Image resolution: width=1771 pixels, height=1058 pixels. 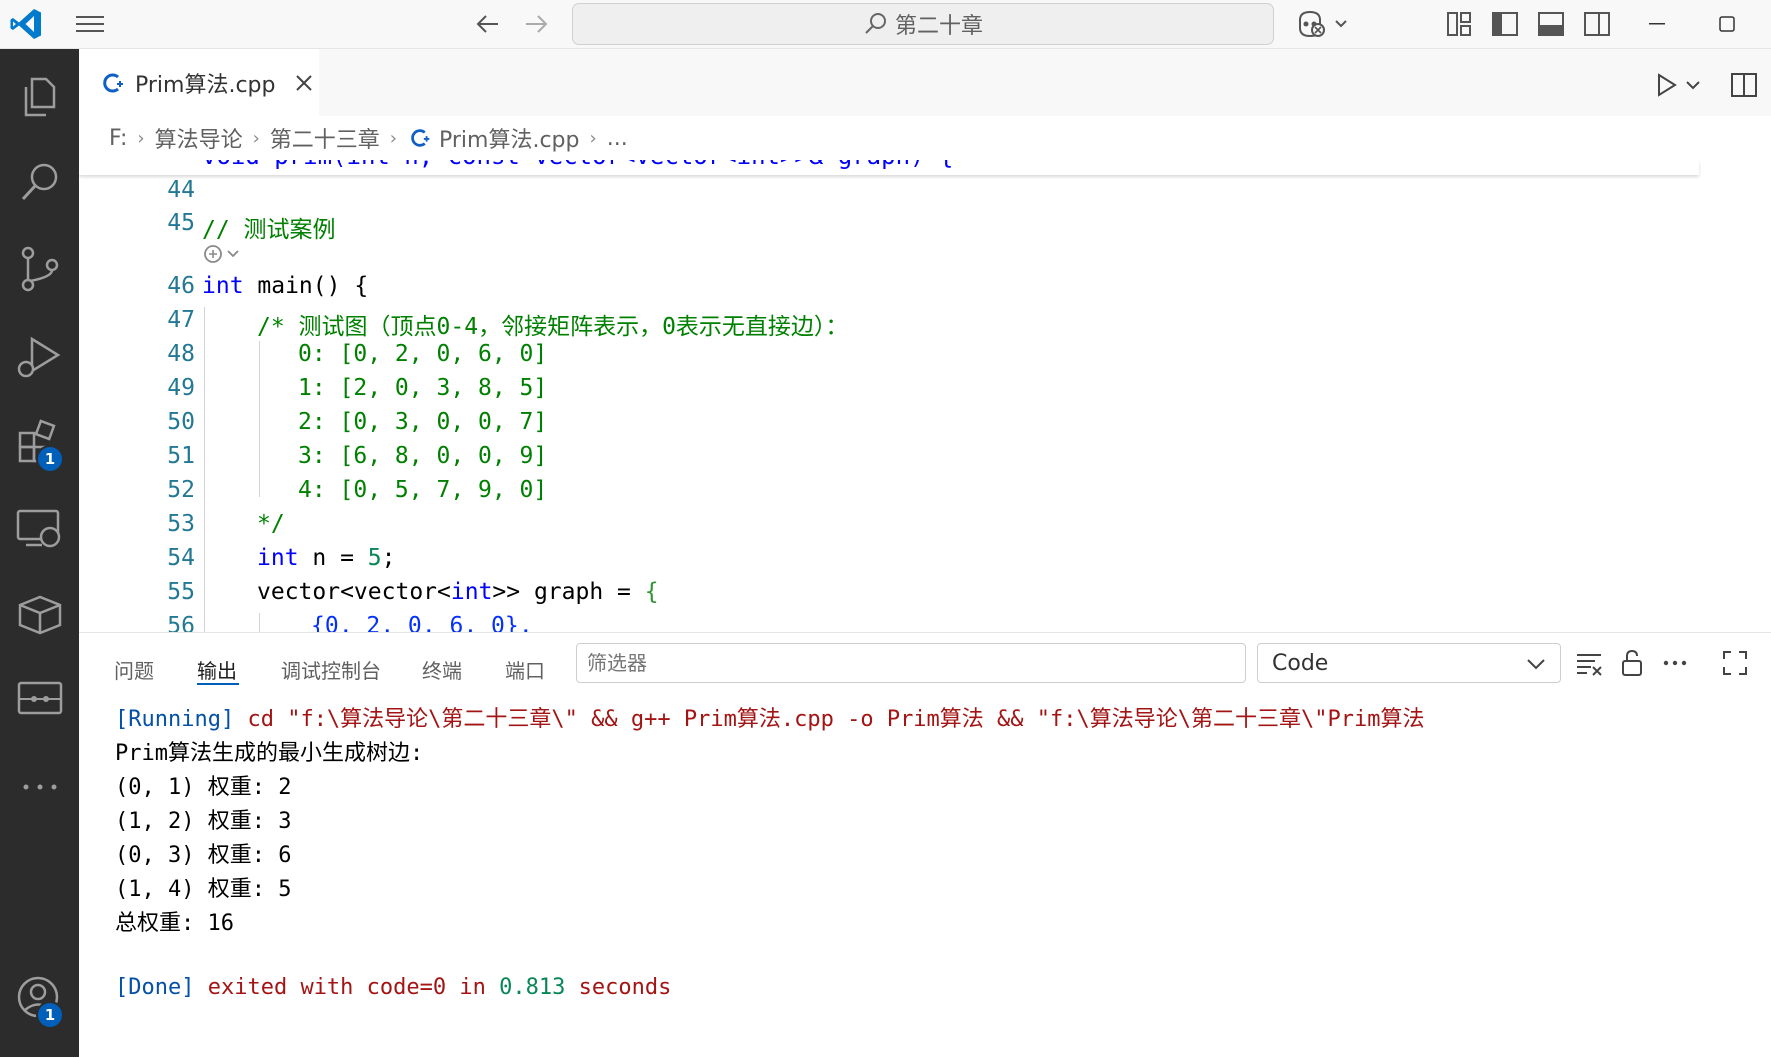 What do you see at coordinates (1744, 85) in the screenshot?
I see `split-editor-icon` at bounding box center [1744, 85].